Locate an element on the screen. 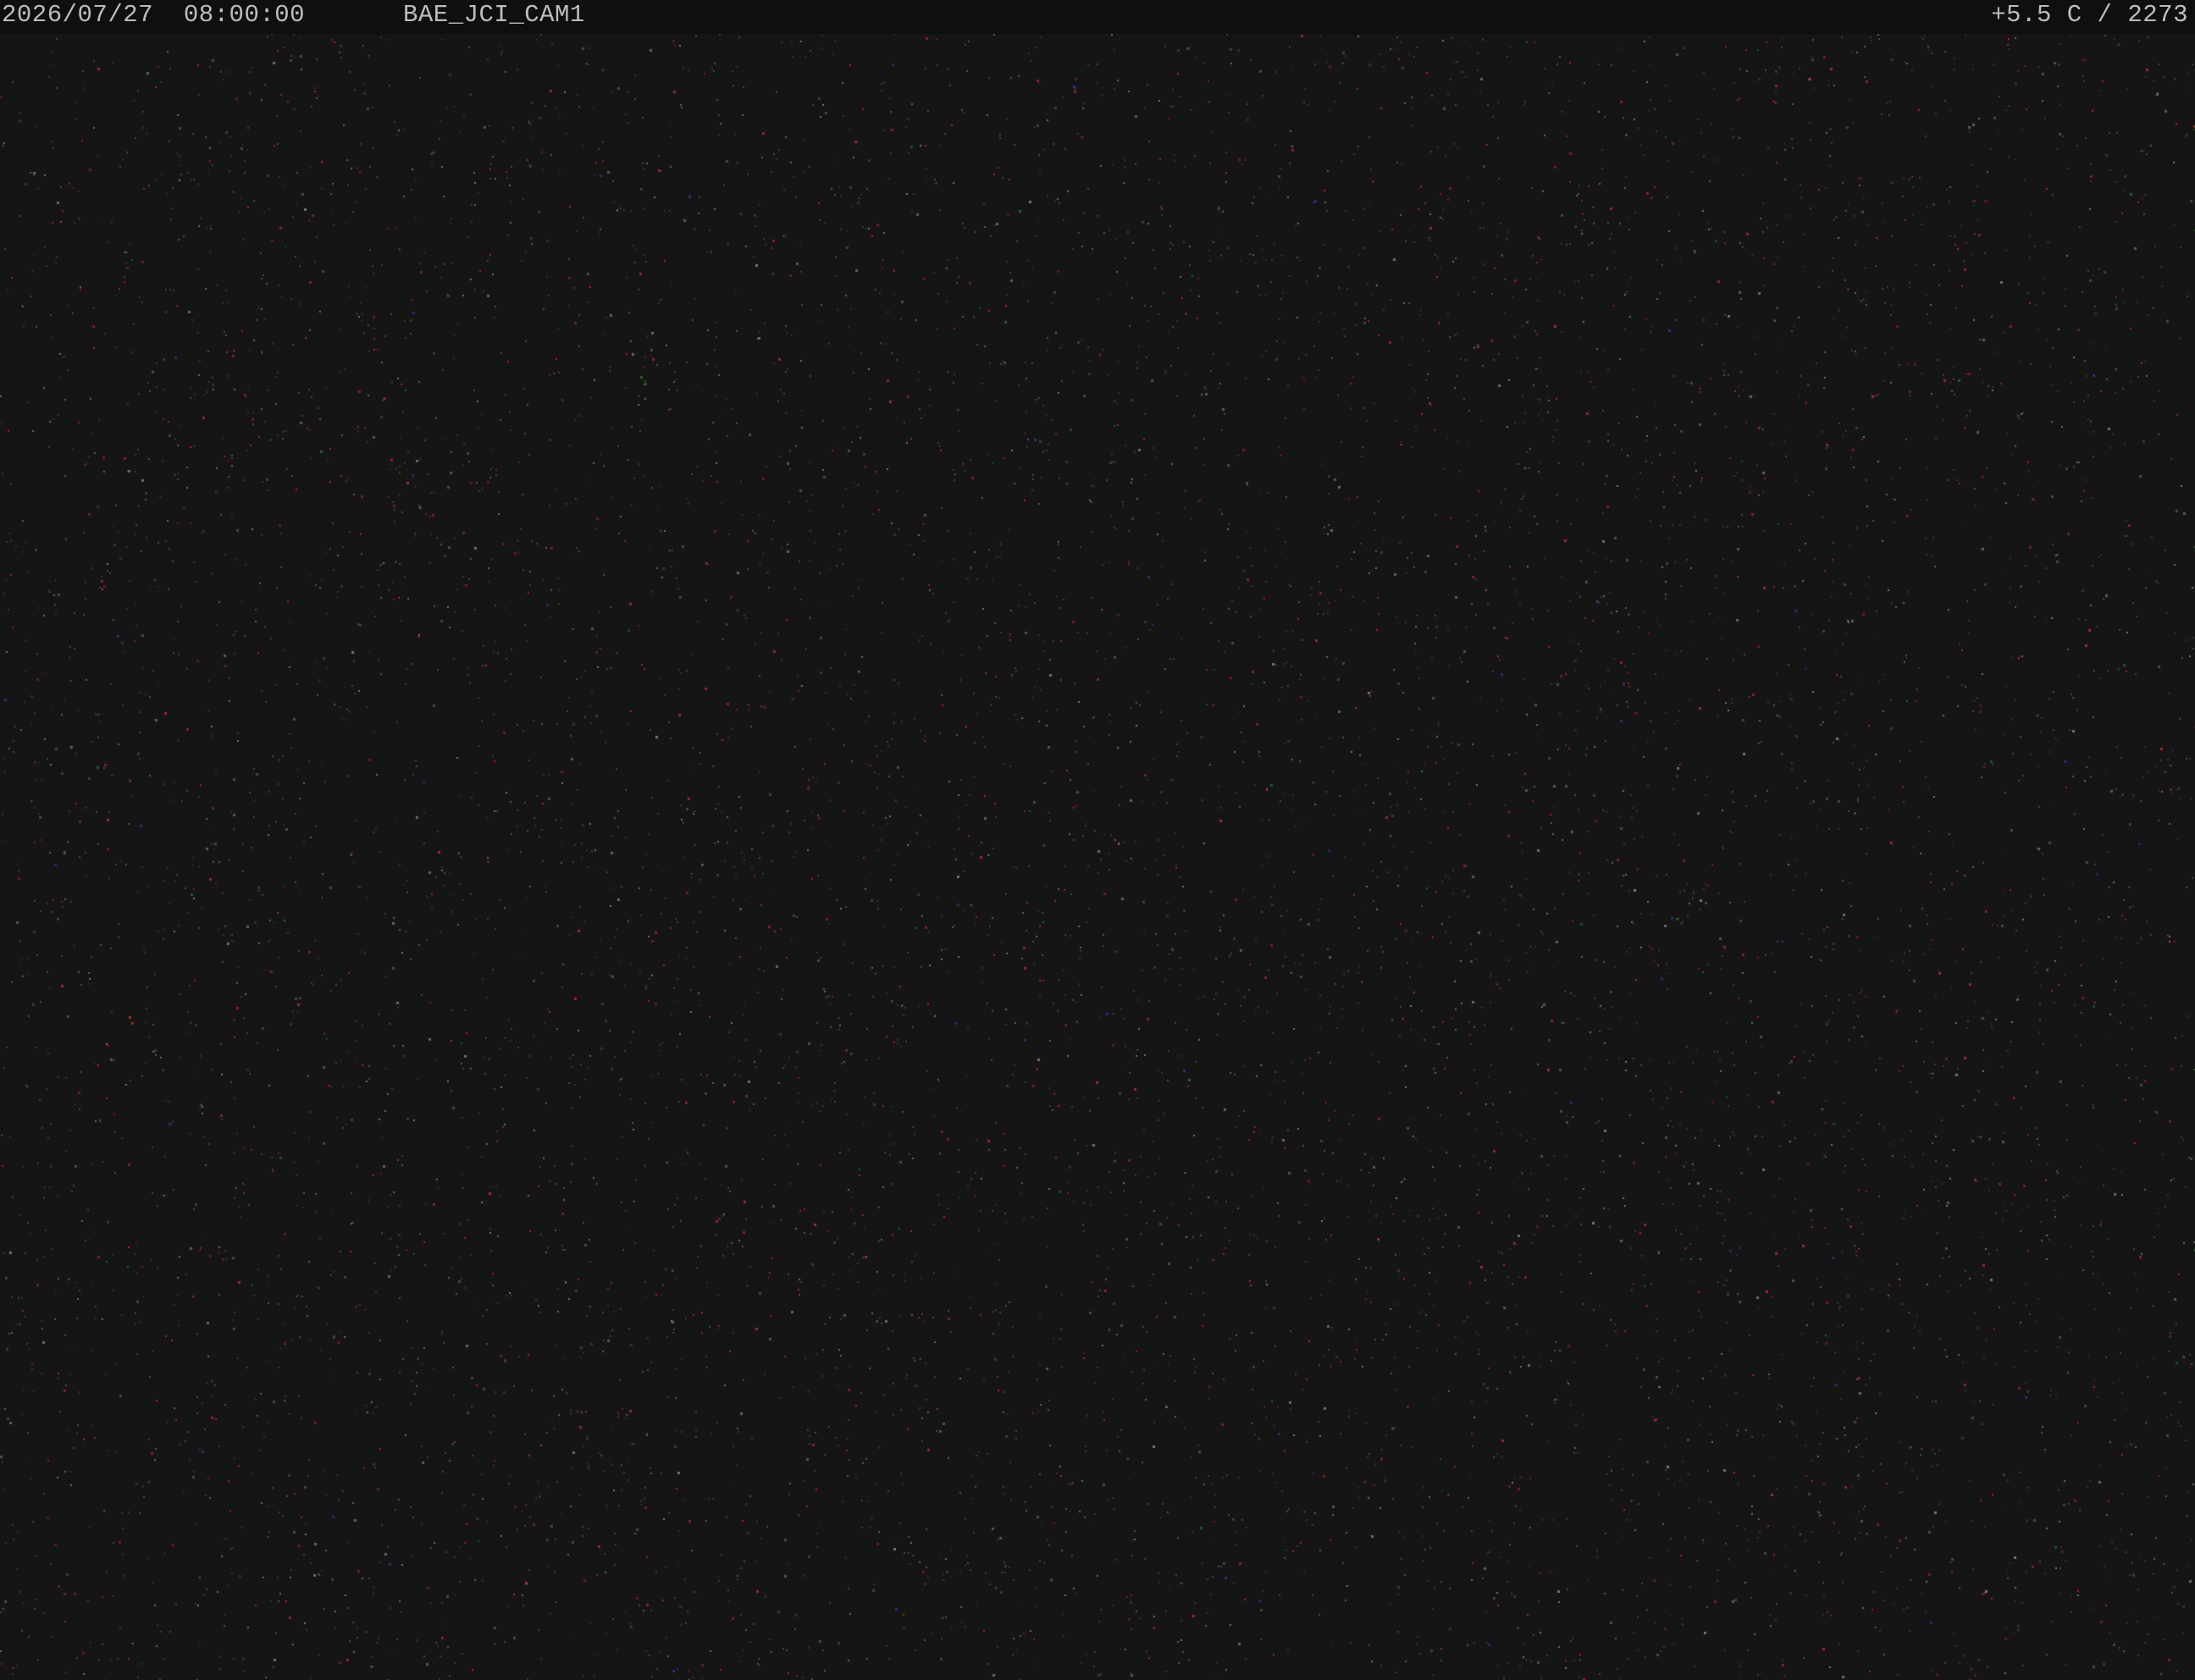 This screenshot has height=1680, width=2195. osd-date: 2026/07/27 is located at coordinates (78, 15).